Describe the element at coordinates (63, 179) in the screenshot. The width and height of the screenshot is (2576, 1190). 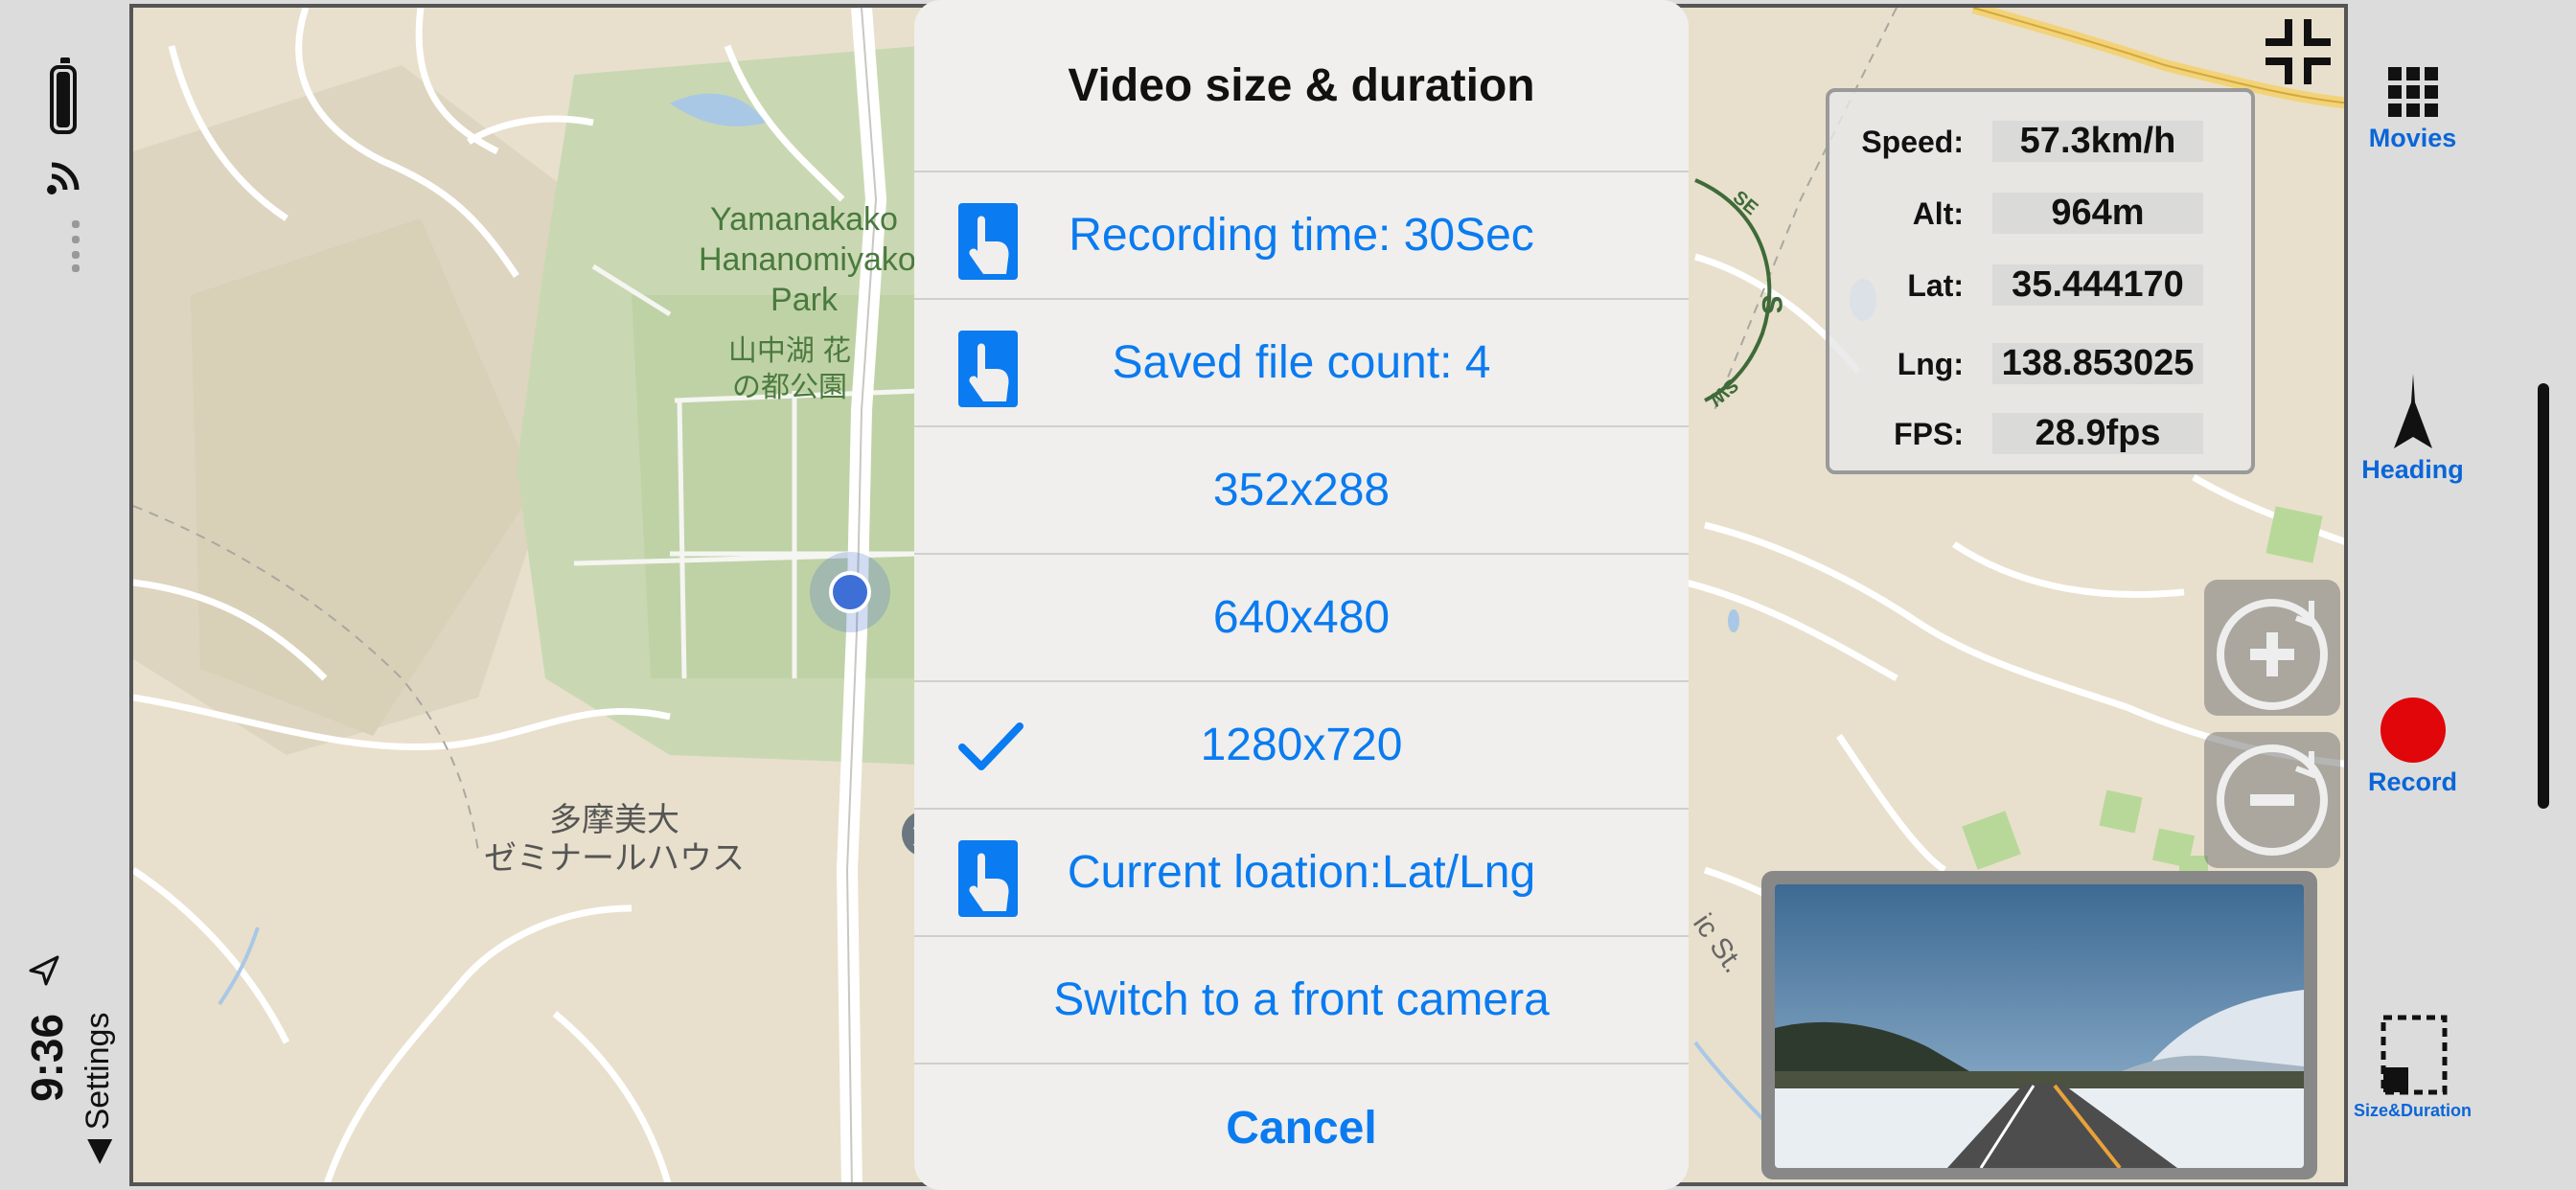
I see `wifi-icon` at that location.